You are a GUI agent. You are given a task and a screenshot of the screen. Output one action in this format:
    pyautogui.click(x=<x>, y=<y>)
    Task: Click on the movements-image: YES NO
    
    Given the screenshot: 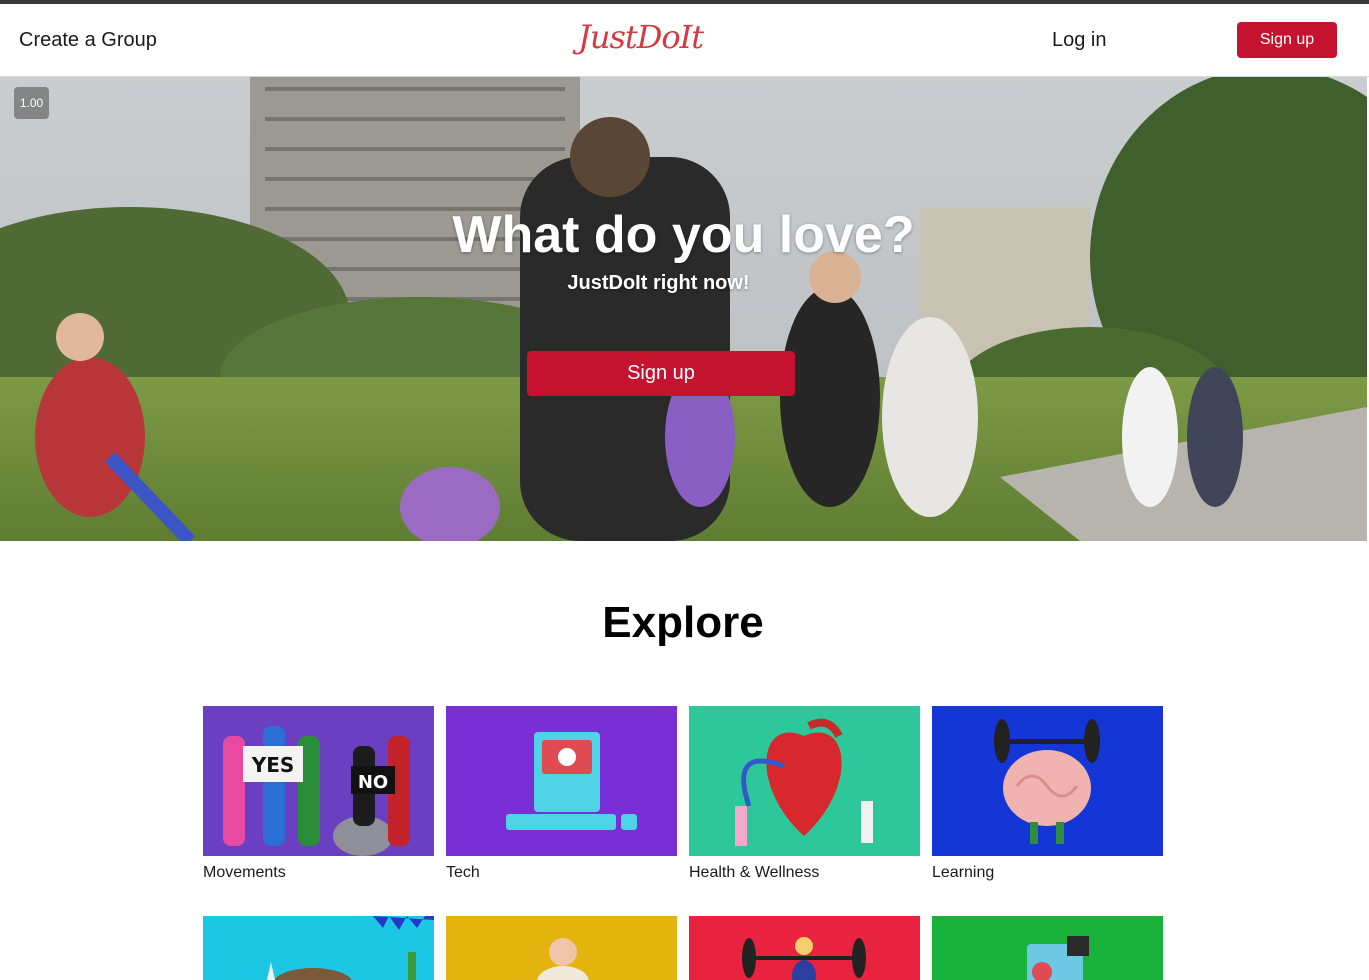 What is the action you would take?
    pyautogui.click(x=318, y=781)
    